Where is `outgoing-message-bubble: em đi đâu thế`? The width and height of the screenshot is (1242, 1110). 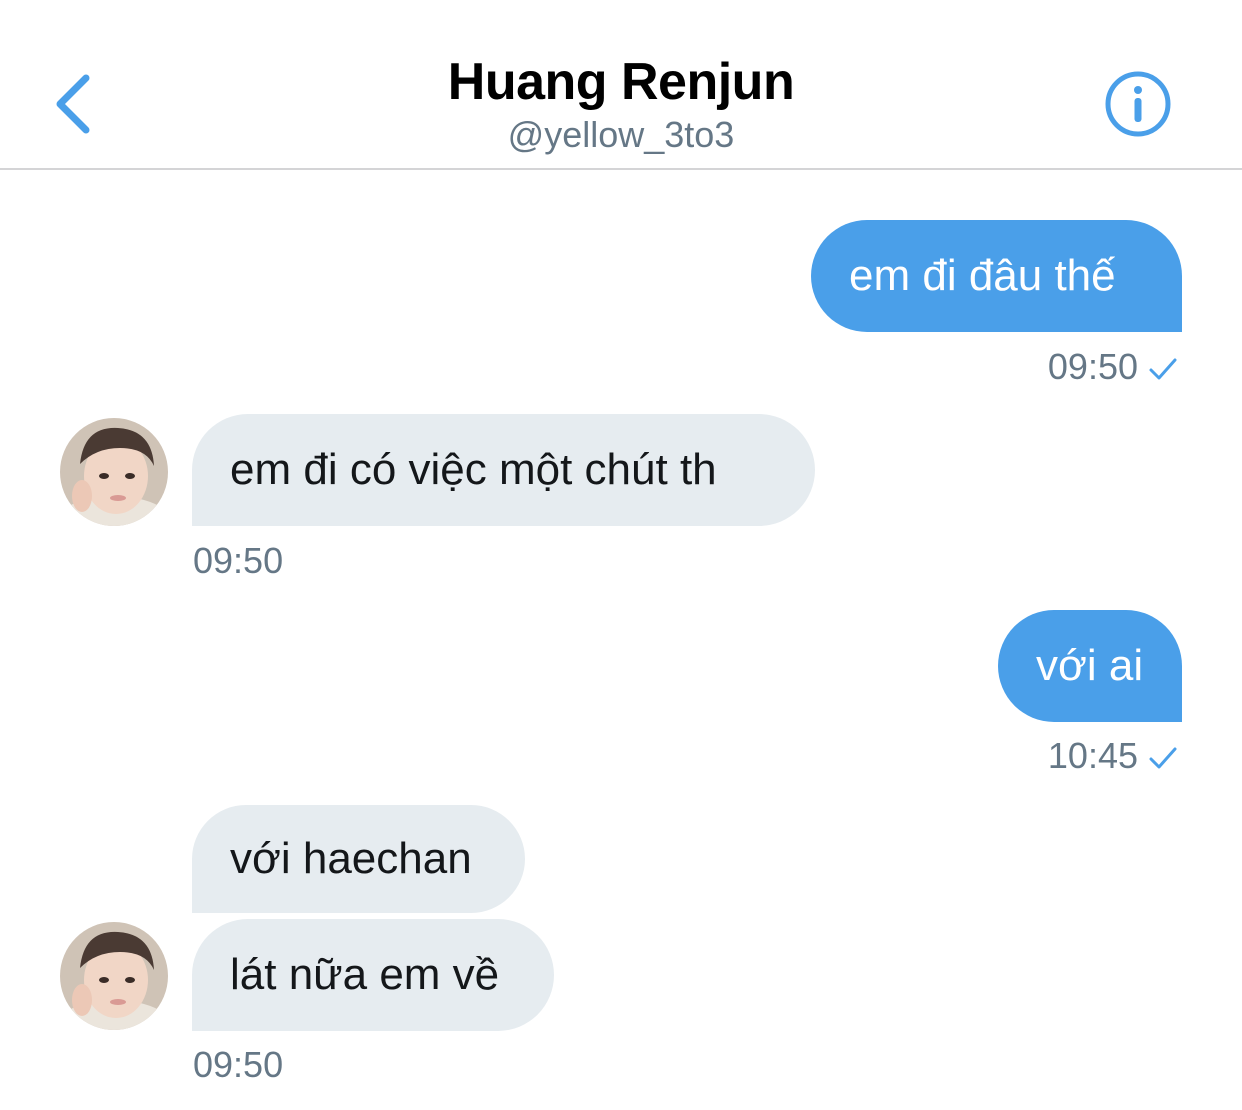 outgoing-message-bubble: em đi đâu thế is located at coordinates (996, 276).